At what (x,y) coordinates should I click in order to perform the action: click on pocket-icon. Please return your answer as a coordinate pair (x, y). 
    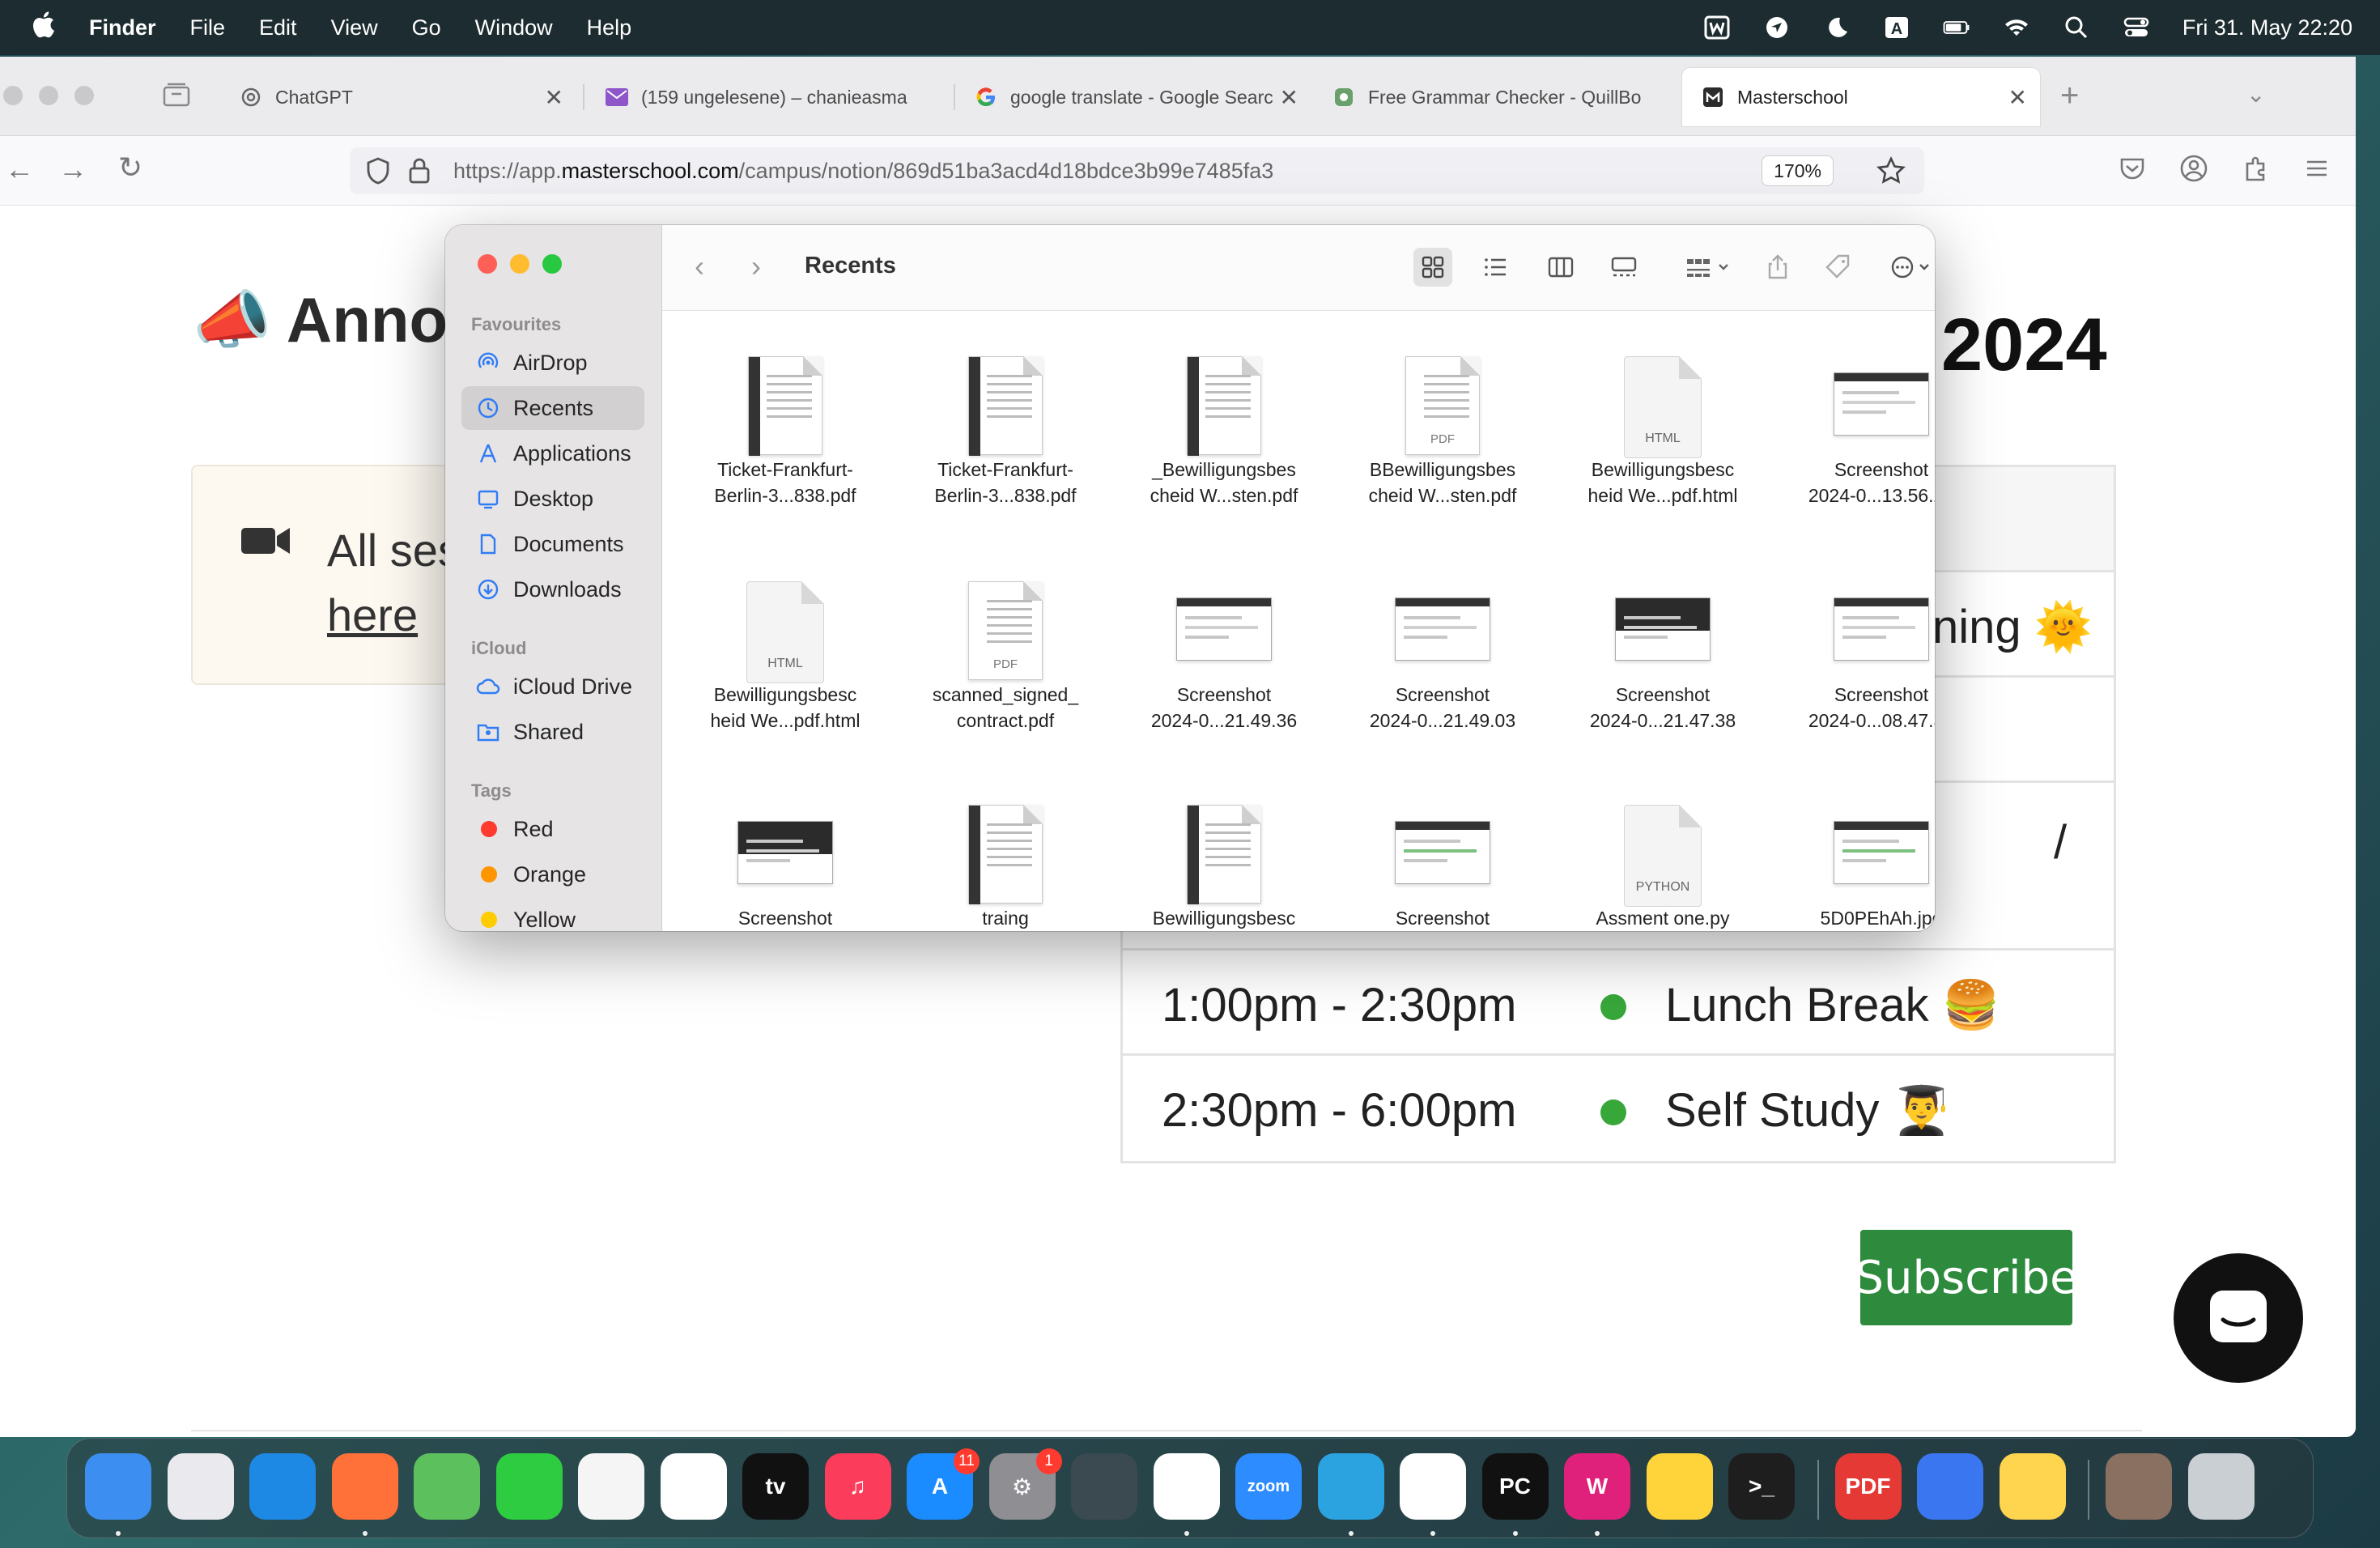
    Looking at the image, I should click on (2133, 169).